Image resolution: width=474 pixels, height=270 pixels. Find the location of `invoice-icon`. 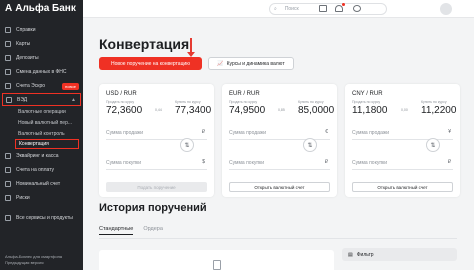

invoice-icon is located at coordinates (8, 170).